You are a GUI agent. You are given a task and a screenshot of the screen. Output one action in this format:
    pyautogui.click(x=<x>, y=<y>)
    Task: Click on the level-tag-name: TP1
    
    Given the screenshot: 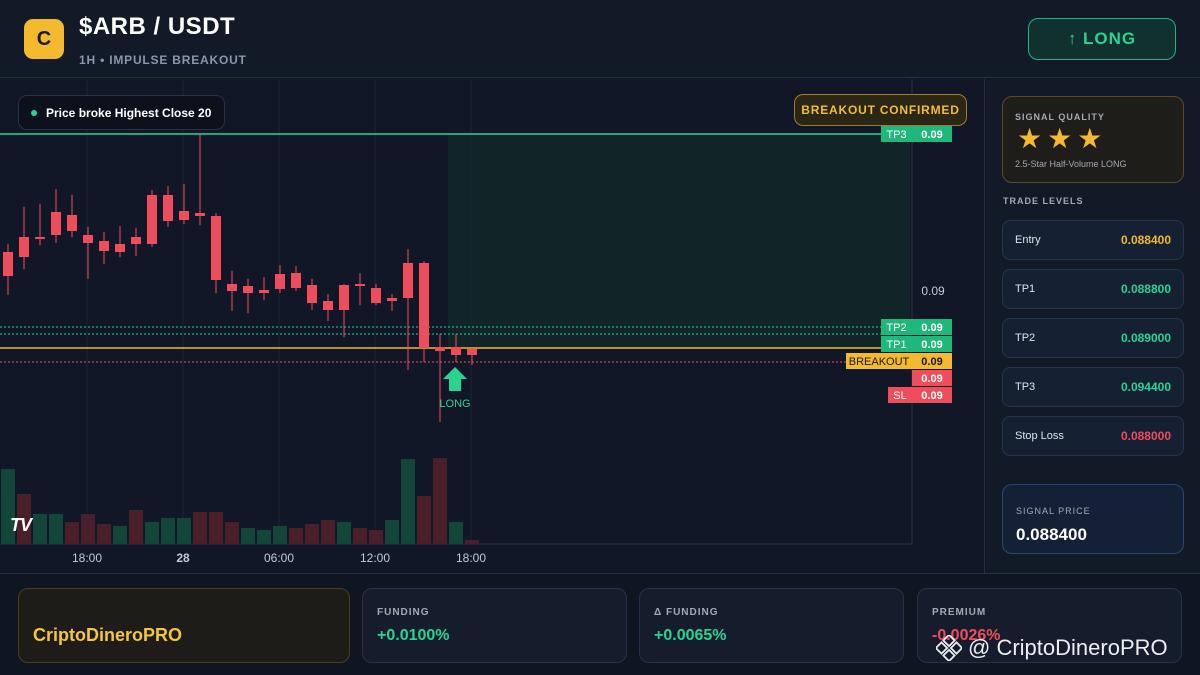 What is the action you would take?
    pyautogui.click(x=896, y=345)
    